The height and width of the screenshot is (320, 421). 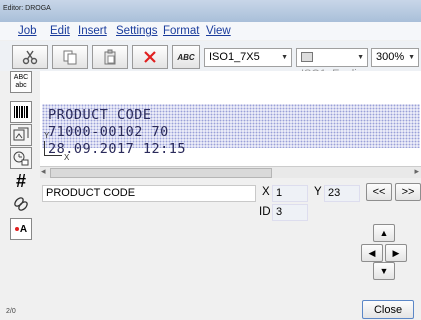 What do you see at coordinates (108, 132) in the screenshot?
I see `canvas-text-line-2: 71000-00102 70` at bounding box center [108, 132].